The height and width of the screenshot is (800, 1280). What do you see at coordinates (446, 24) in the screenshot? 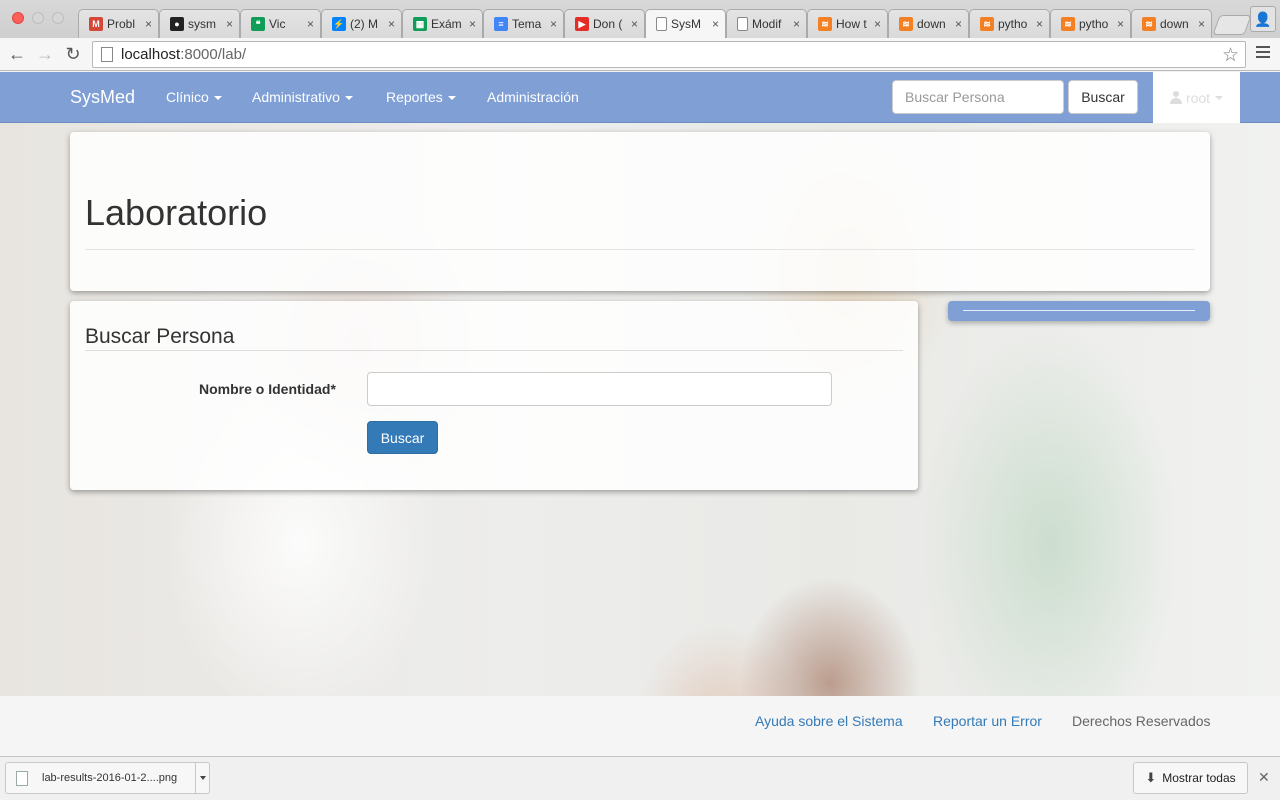
I see `tab-title: Exám` at bounding box center [446, 24].